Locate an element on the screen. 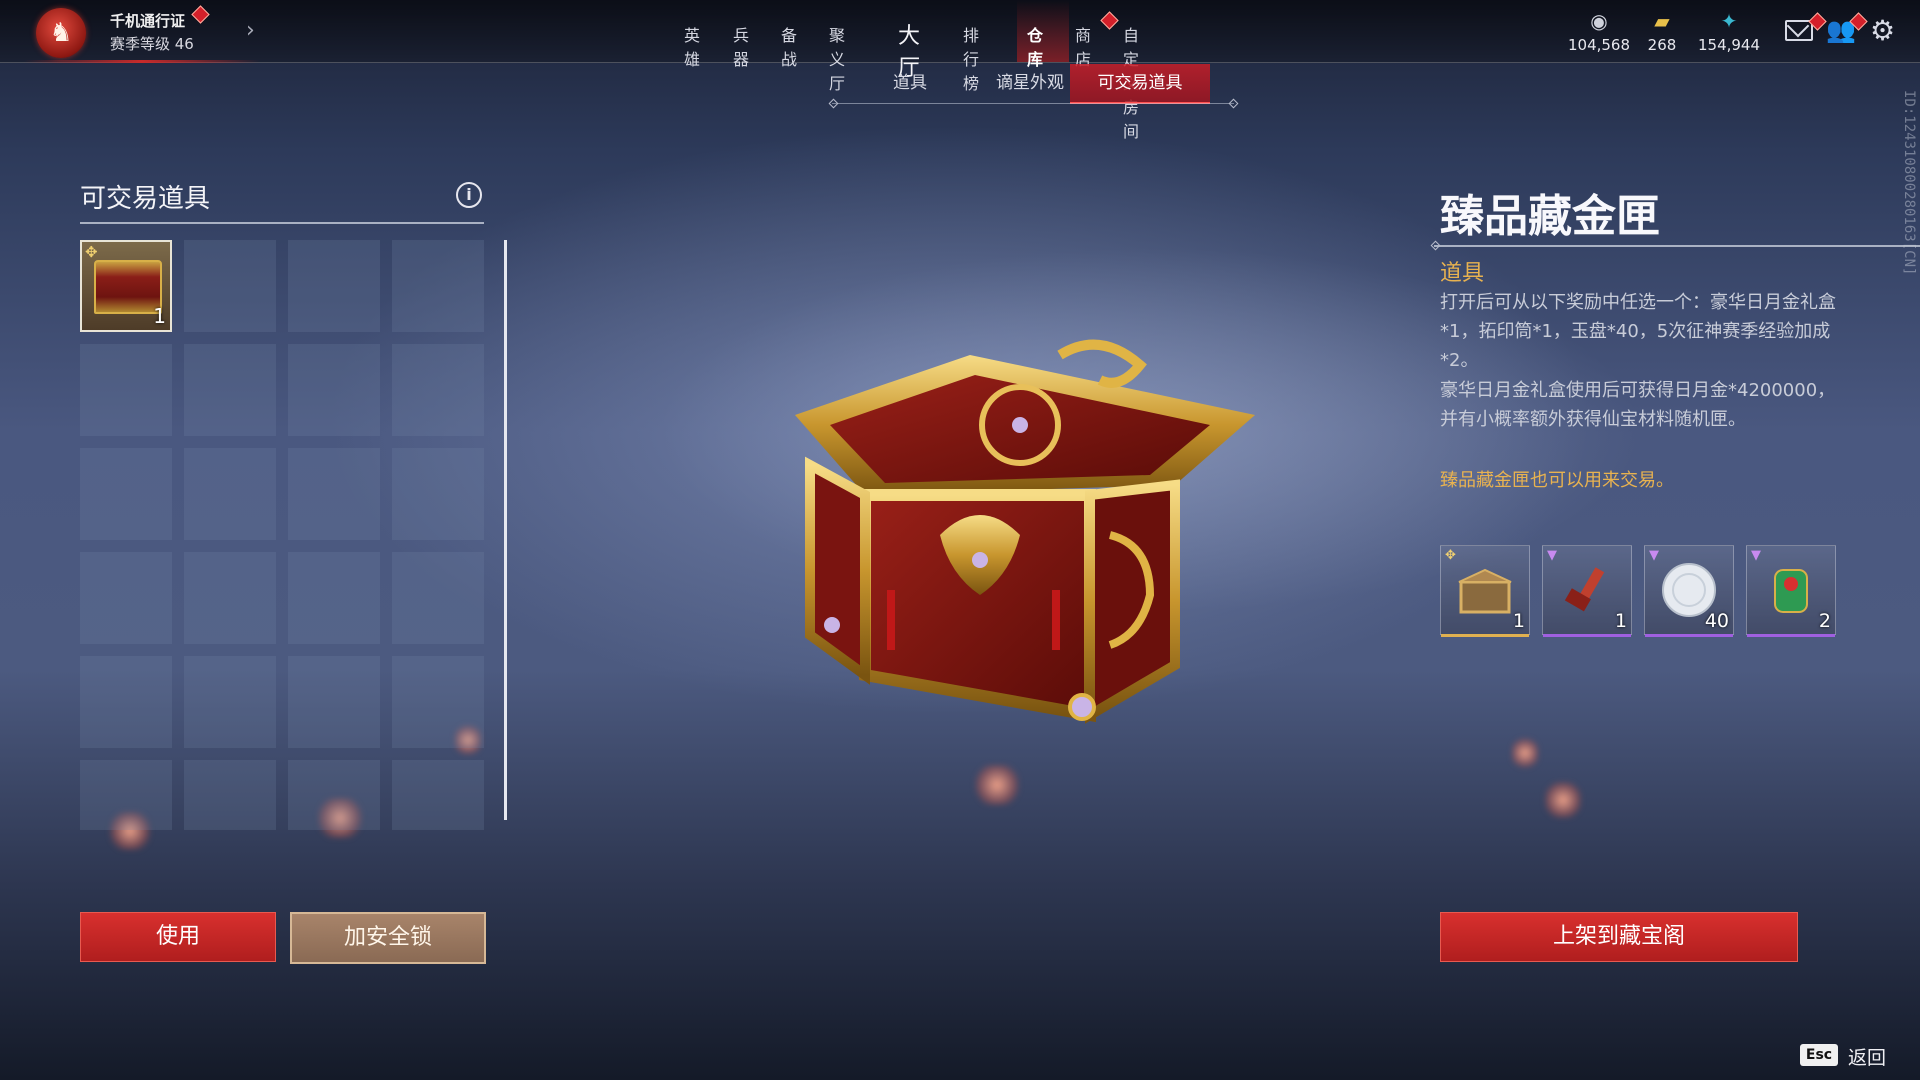  currency-jade: ✦ 154,944 is located at coordinates (1729, 32).